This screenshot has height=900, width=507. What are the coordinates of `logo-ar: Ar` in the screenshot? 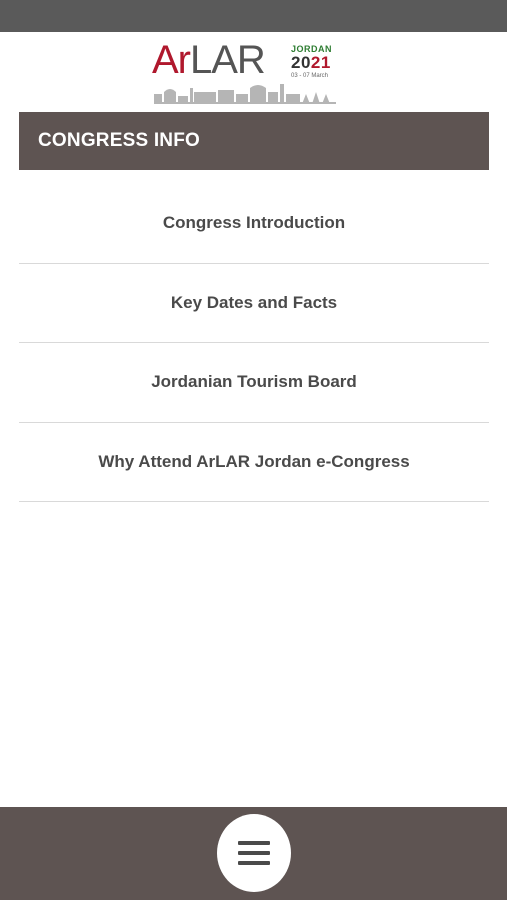 It's located at (171, 60).